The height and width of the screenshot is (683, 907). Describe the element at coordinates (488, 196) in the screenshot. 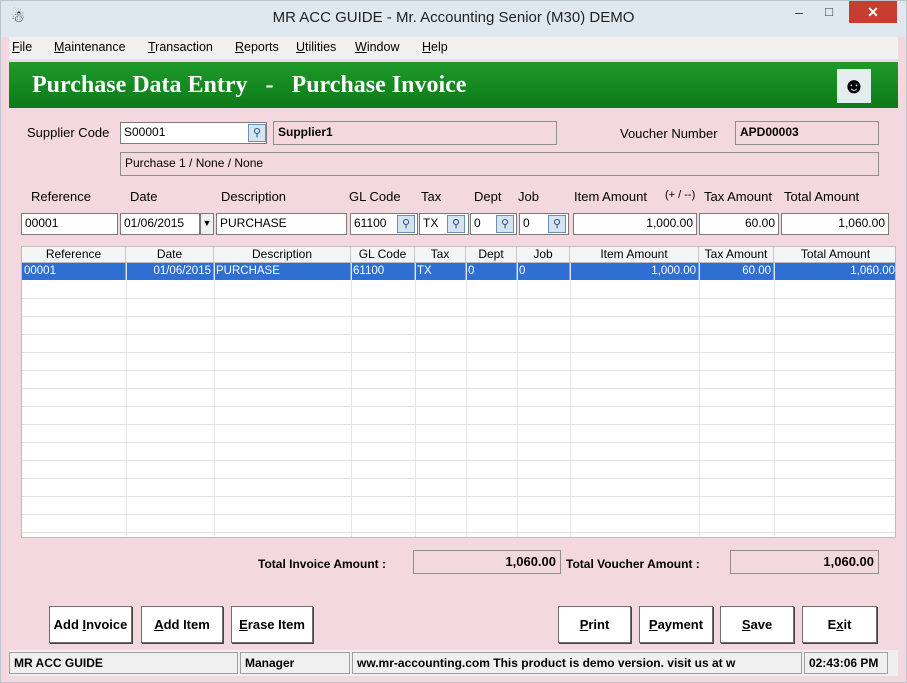

I see `dept-label: Dept` at that location.